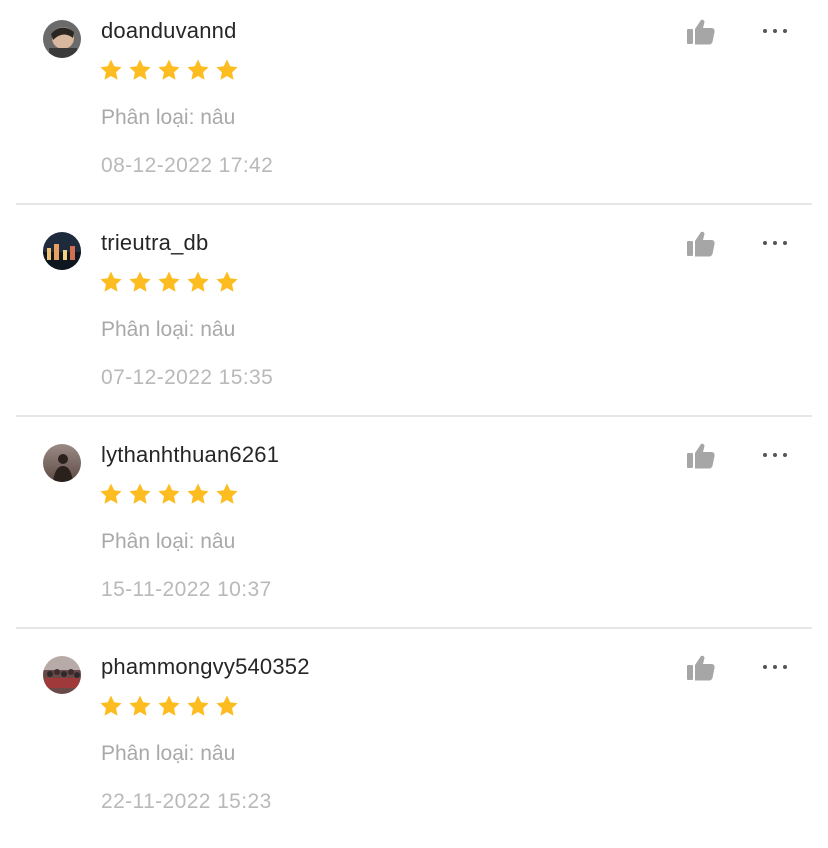 The image size is (828, 848). I want to click on username: trieutra_db, so click(154, 243).